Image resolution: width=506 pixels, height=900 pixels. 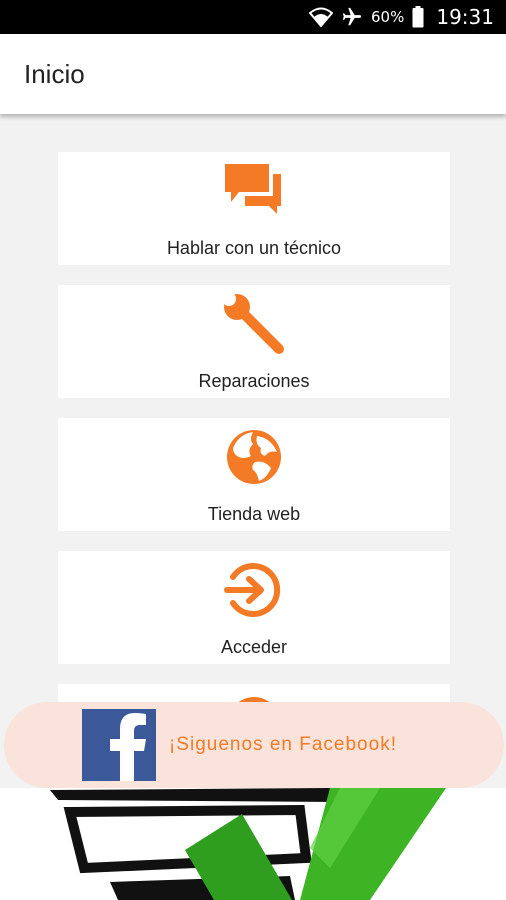 What do you see at coordinates (418, 17) in the screenshot?
I see `battery-icon` at bounding box center [418, 17].